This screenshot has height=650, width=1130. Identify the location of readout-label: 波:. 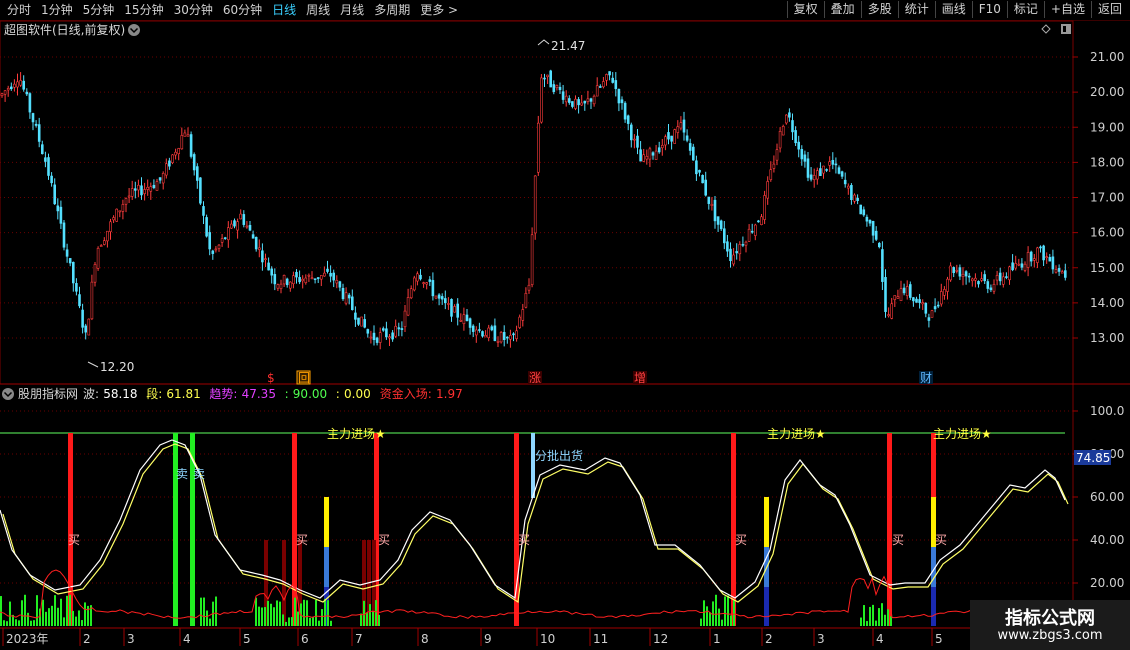
(91, 394).